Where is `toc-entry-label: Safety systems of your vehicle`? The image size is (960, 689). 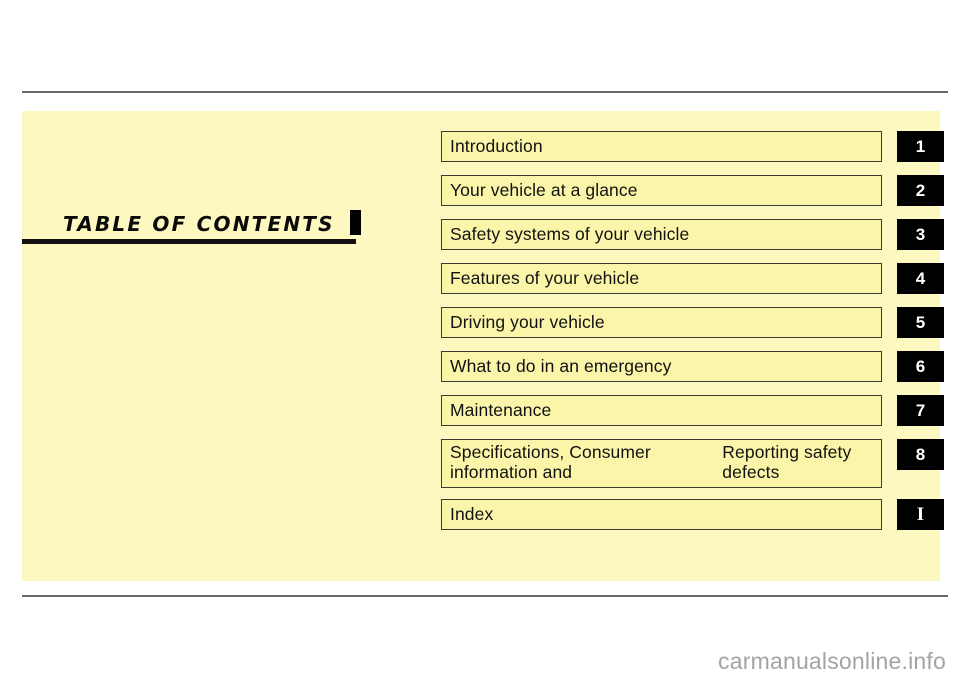 toc-entry-label: Safety systems of your vehicle is located at coordinates (661, 234).